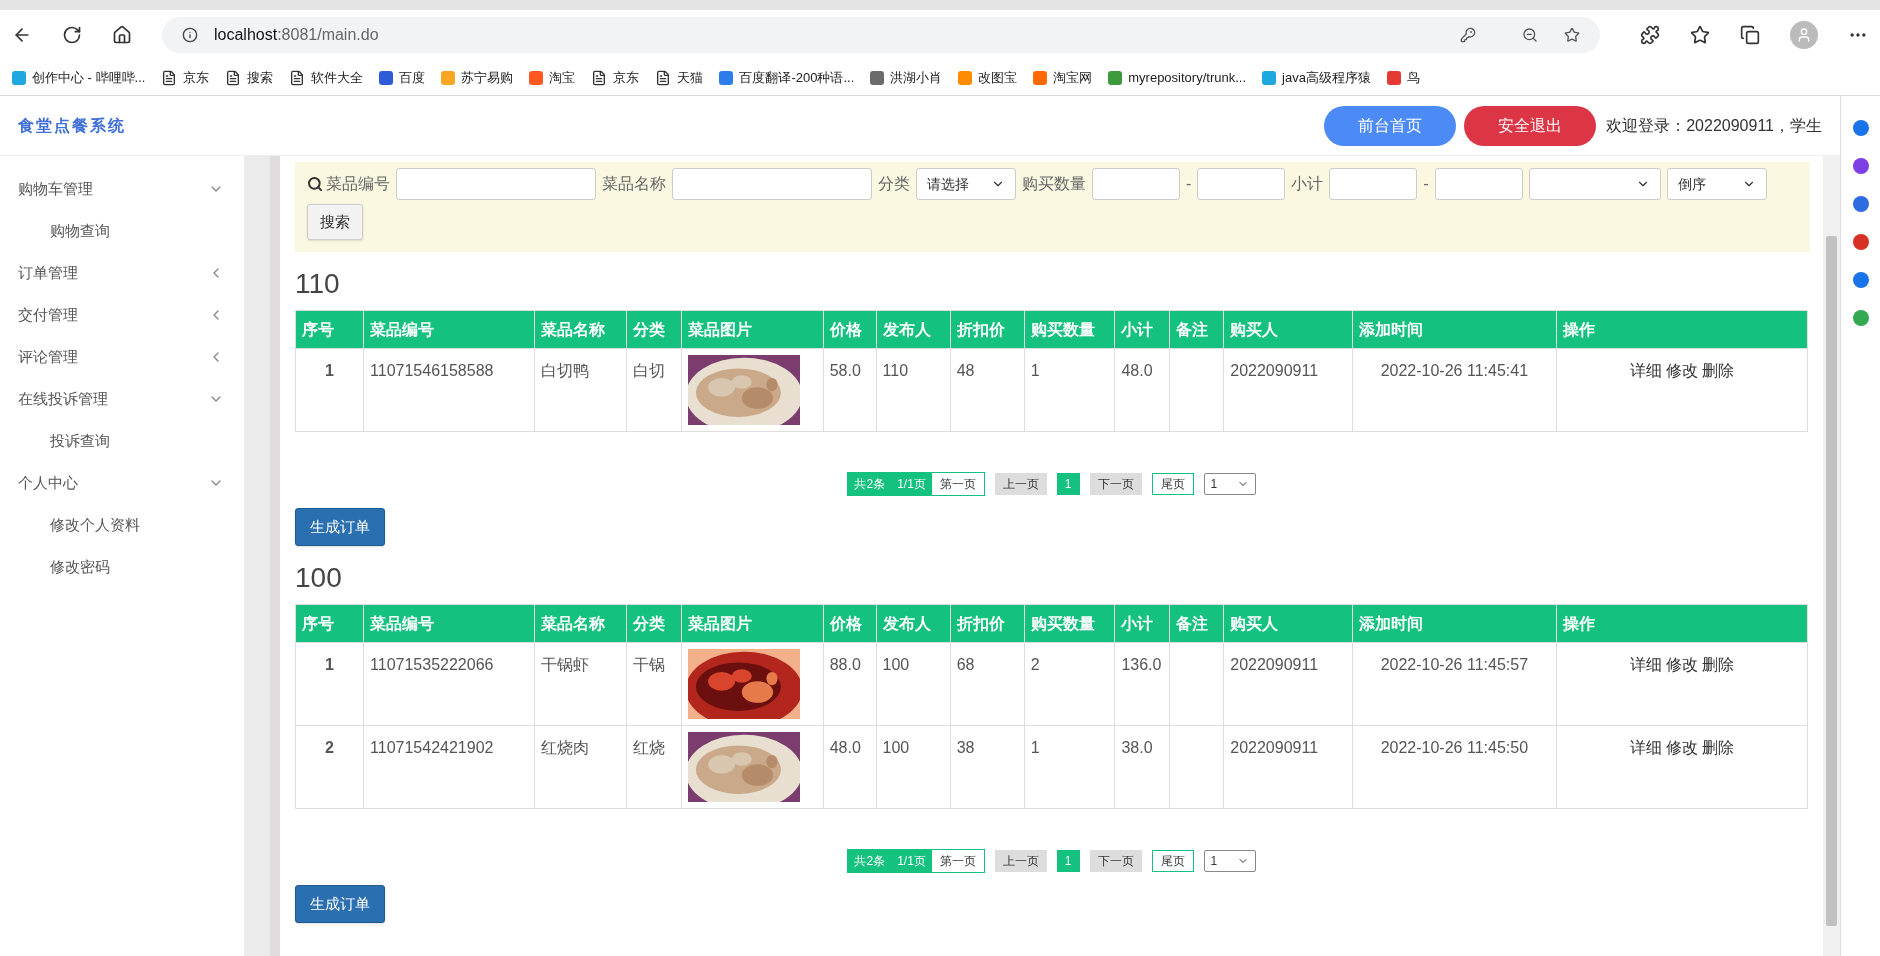  I want to click on bookmark: 百度, so click(402, 77).